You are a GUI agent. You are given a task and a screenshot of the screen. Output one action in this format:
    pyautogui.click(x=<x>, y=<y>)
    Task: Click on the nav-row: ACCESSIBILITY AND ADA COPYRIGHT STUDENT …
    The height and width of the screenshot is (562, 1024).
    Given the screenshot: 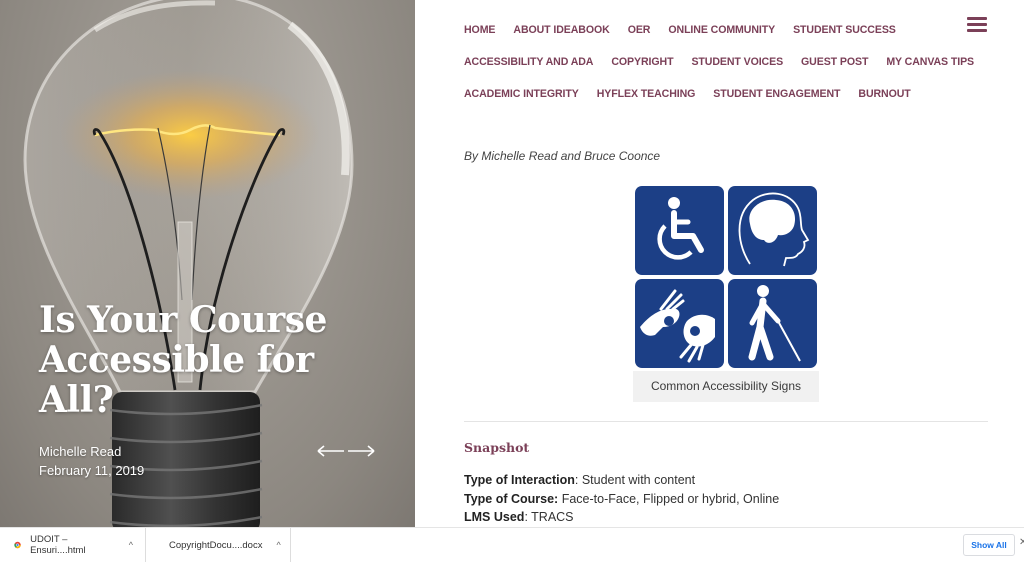 What is the action you would take?
    pyautogui.click(x=719, y=62)
    